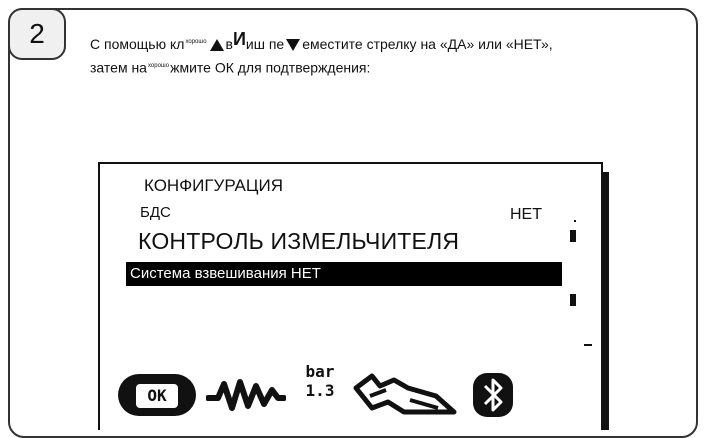  I want to click on pressure-bar-icon: bar 1.3, so click(320, 381).